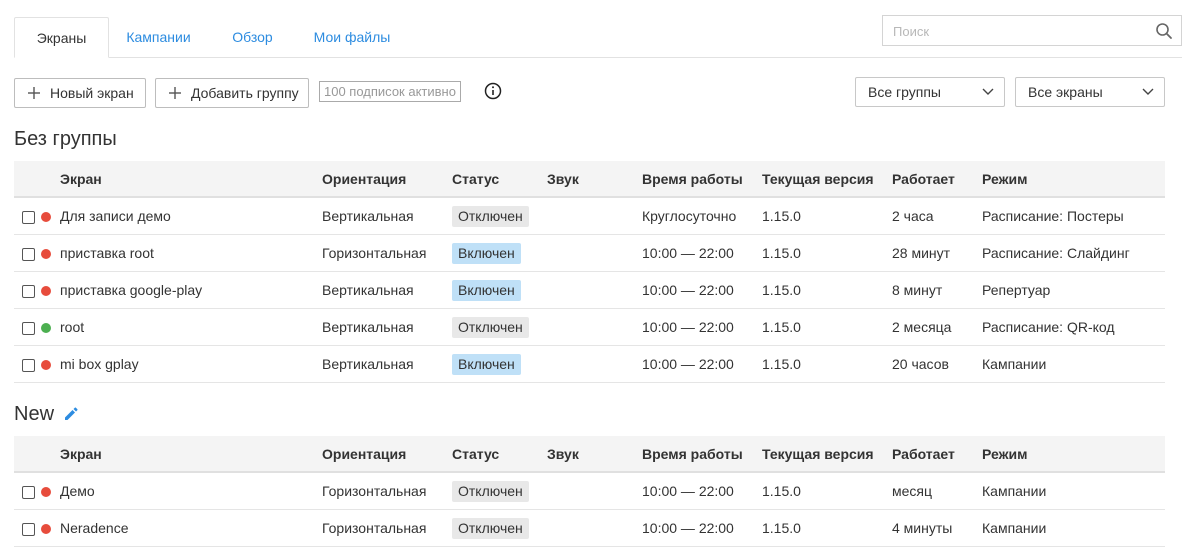  What do you see at coordinates (930, 92) in the screenshot?
I see `groups-filter-select: Все группы` at bounding box center [930, 92].